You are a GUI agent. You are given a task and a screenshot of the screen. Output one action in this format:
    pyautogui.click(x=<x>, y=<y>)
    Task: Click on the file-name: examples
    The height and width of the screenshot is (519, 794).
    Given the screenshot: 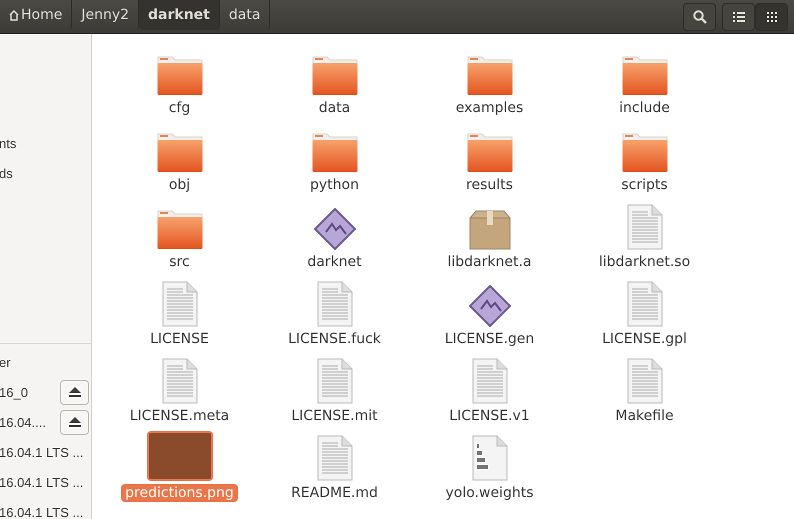 What is the action you would take?
    pyautogui.click(x=490, y=108)
    